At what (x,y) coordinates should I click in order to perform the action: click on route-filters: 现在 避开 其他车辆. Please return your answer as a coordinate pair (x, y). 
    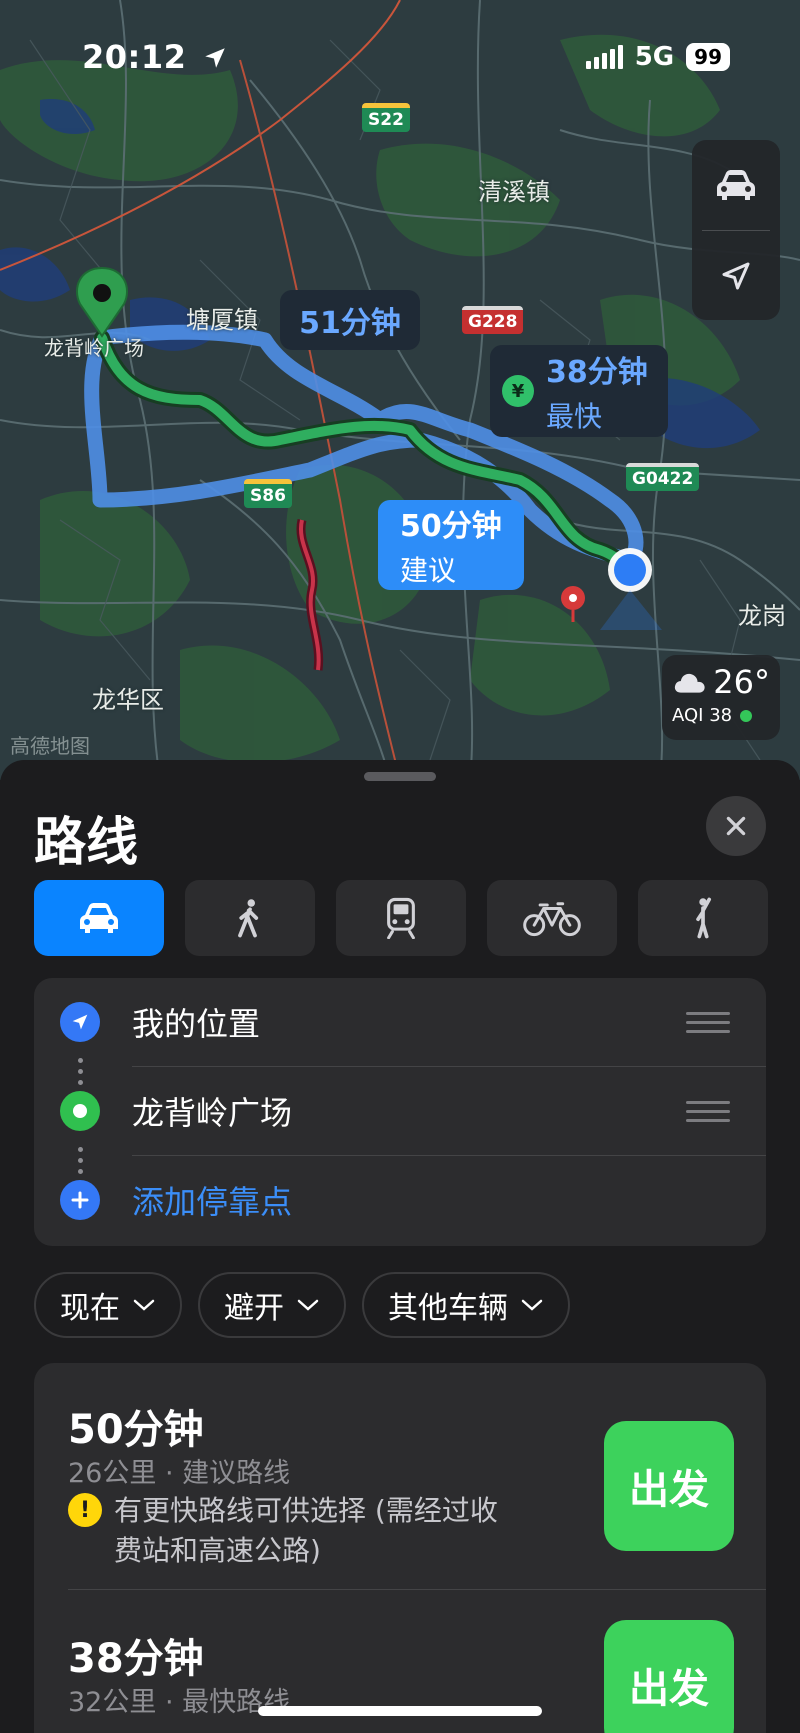
    Looking at the image, I should click on (302, 1305).